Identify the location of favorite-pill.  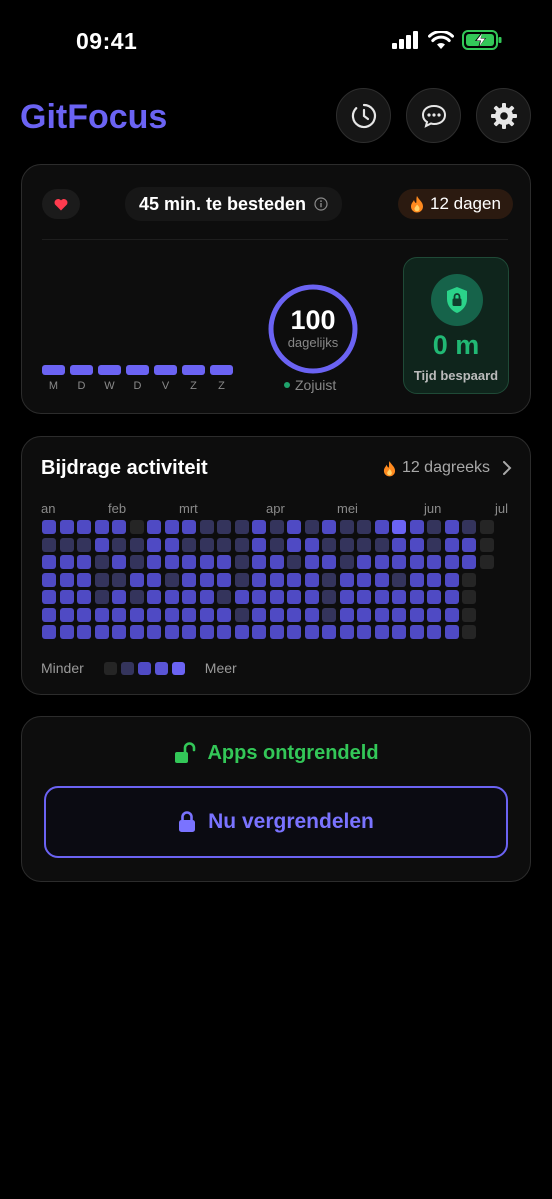
(61, 204).